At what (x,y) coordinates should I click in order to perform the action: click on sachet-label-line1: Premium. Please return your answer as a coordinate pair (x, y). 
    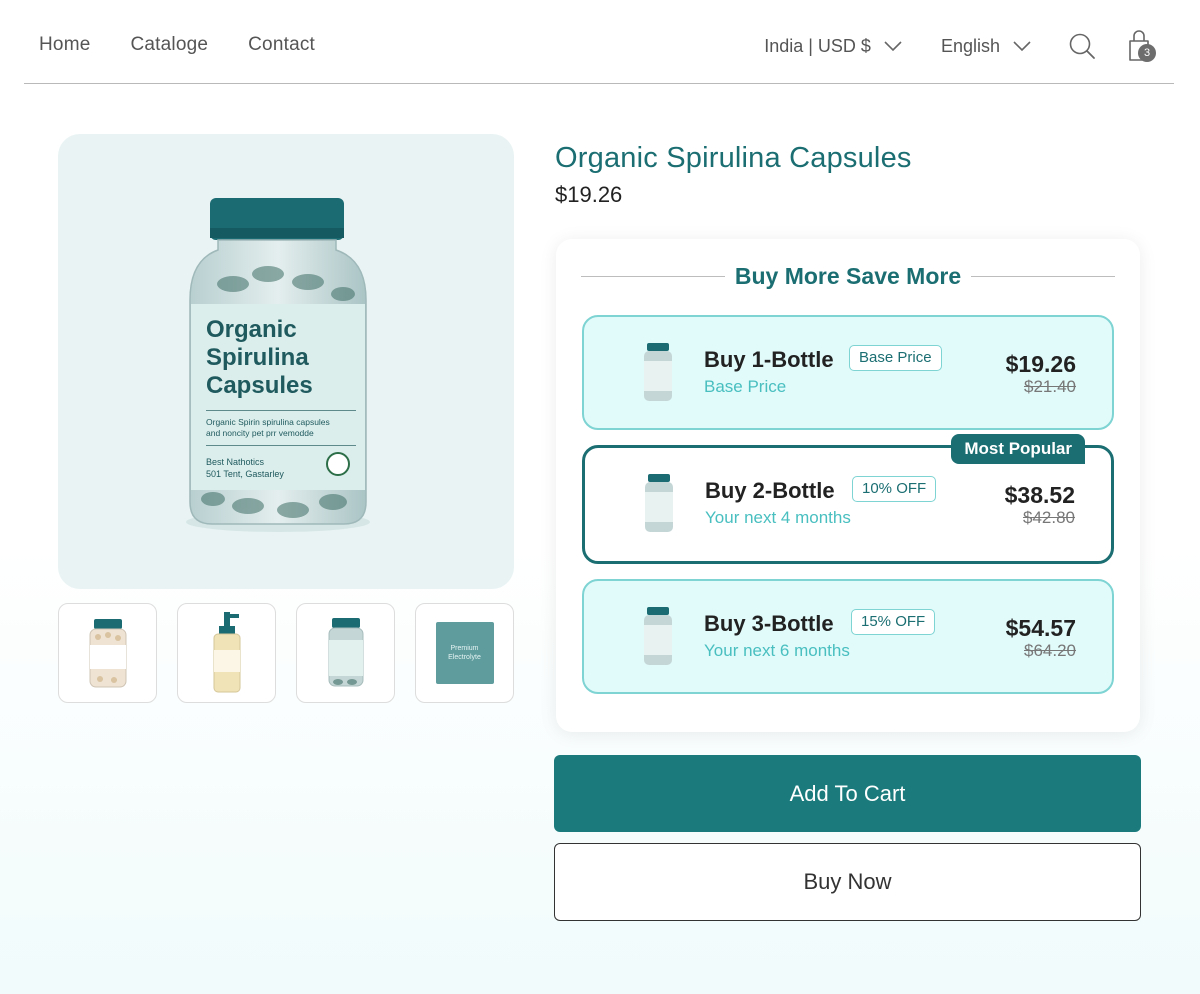
    Looking at the image, I should click on (464, 648).